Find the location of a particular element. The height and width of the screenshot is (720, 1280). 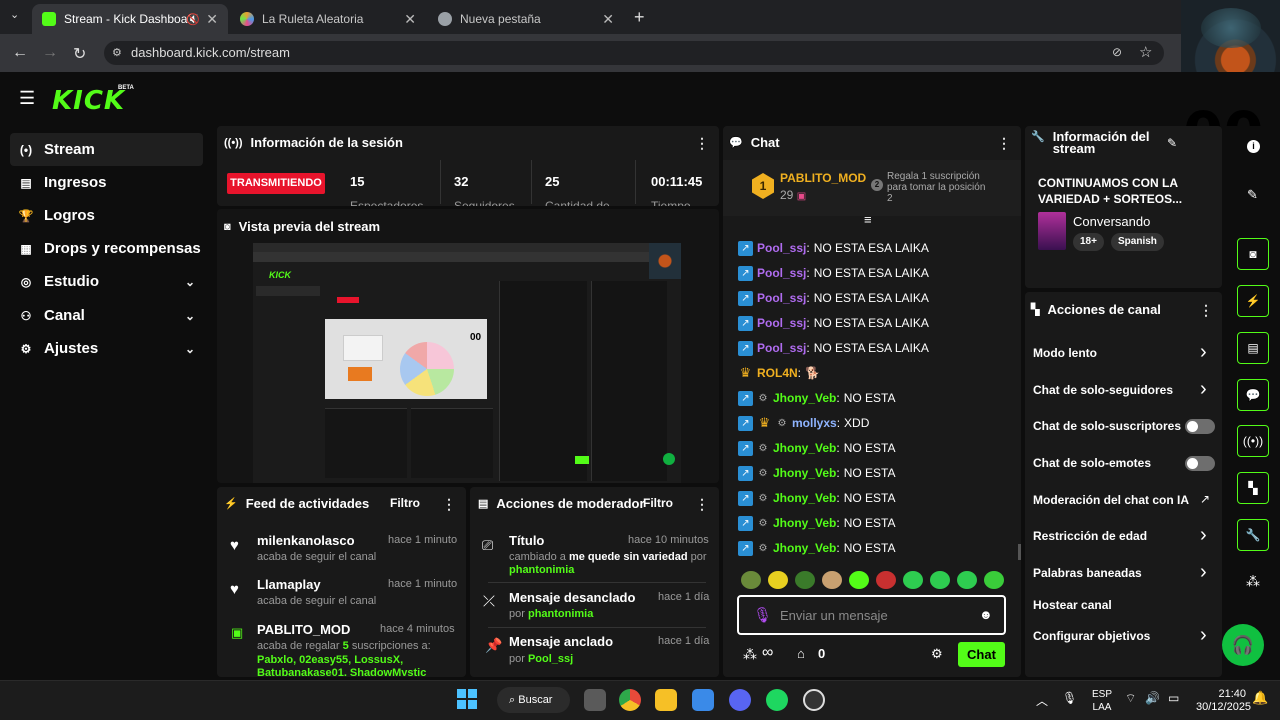

channel-action-3: Chat de solo-emotes is located at coordinates (1092, 463).